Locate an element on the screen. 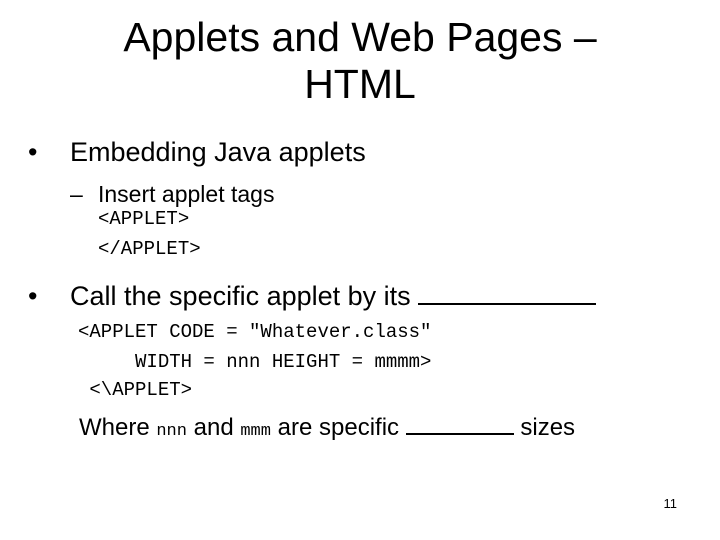  slide-title-line-1: Applets and Web Pages – is located at coordinates (360, 37).